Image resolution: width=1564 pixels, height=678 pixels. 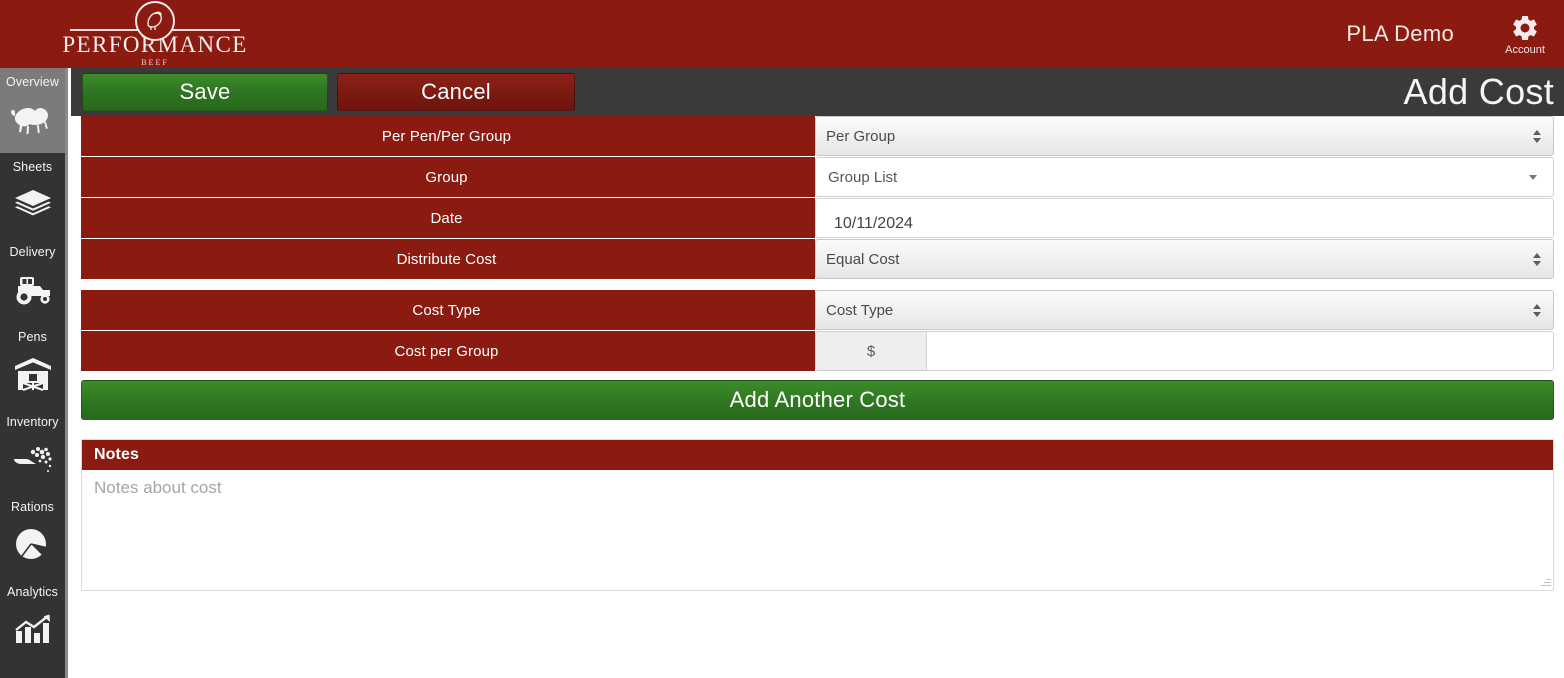 What do you see at coordinates (32, 507) in the screenshot?
I see `sidebar-item-label: Rations` at bounding box center [32, 507].